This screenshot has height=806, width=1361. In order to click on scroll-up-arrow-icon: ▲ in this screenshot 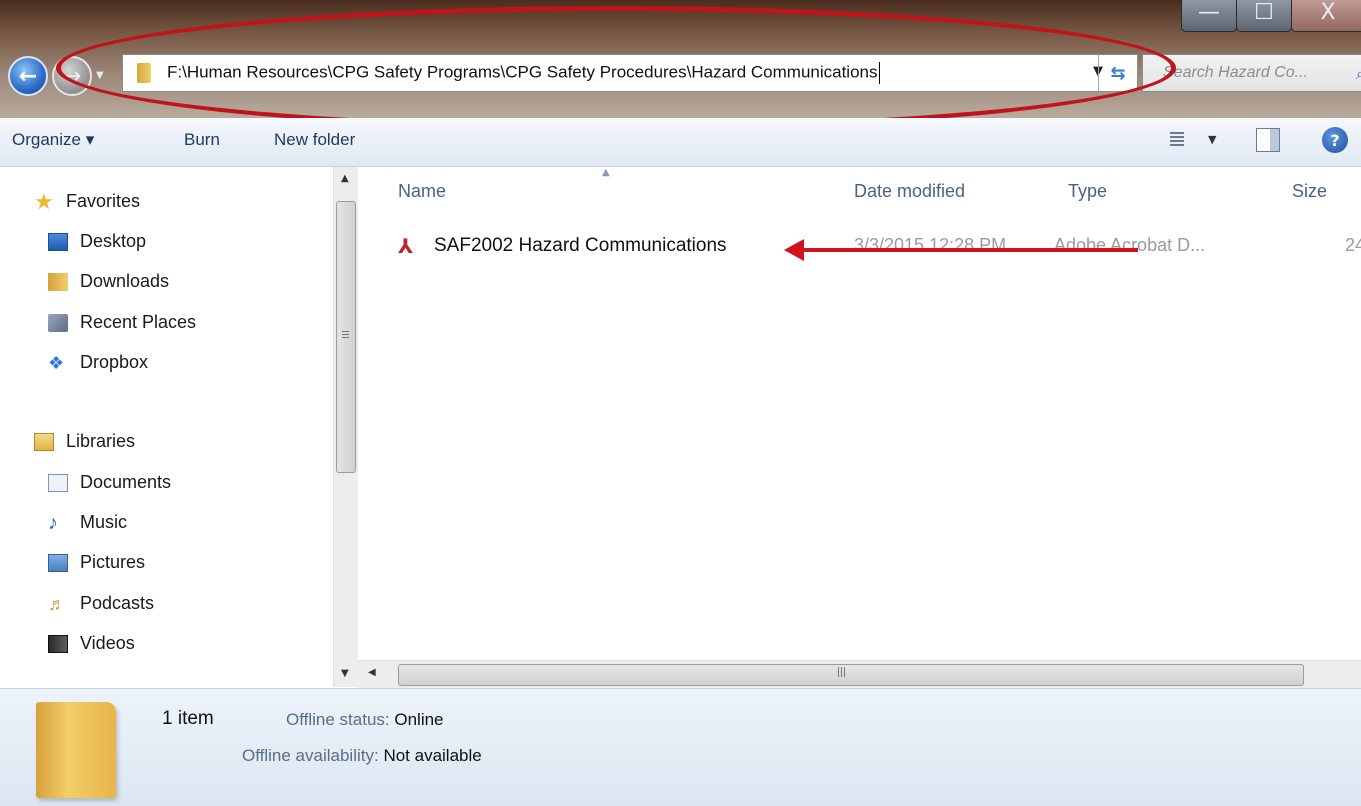, I will do `click(345, 178)`.